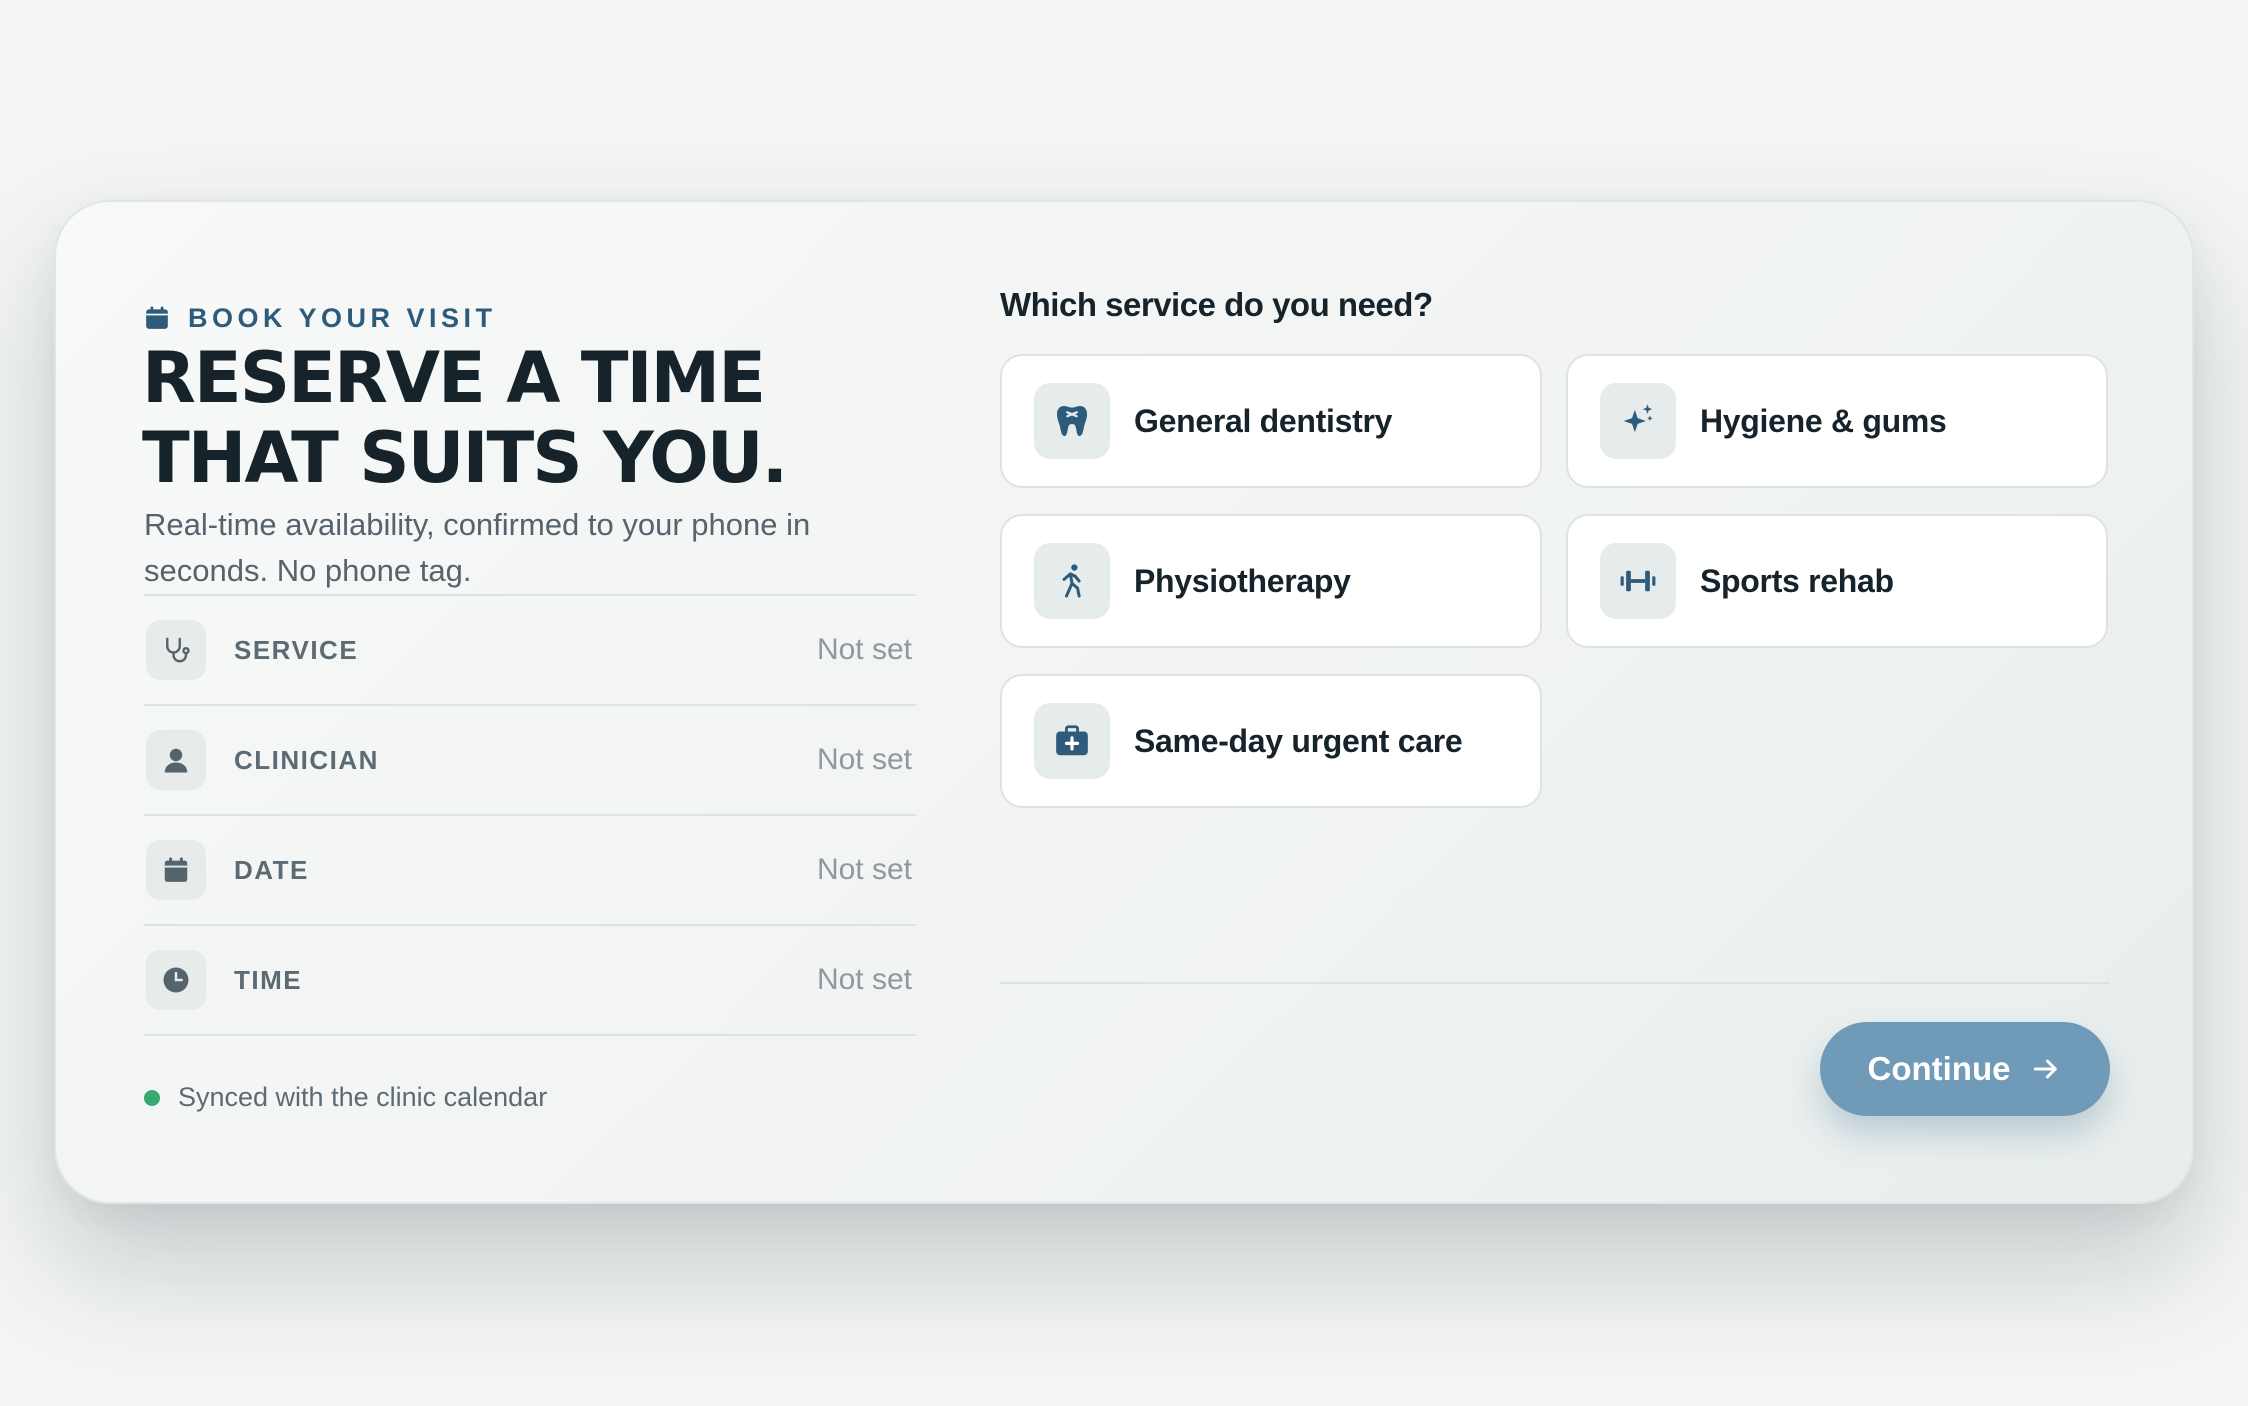  I want to click on eyebrow: BOOK YOUR VISIT, so click(320, 318).